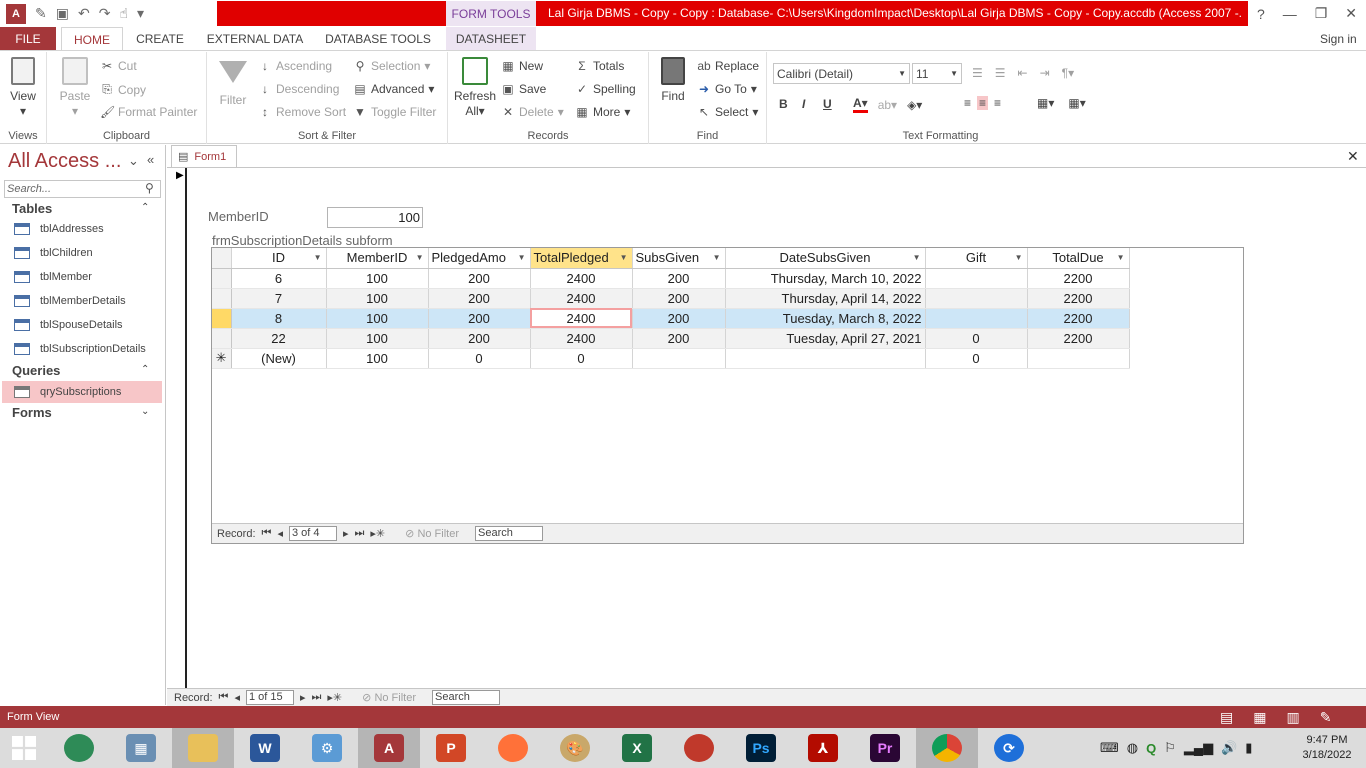  I want to click on align-center-icon: ≡, so click(983, 103).